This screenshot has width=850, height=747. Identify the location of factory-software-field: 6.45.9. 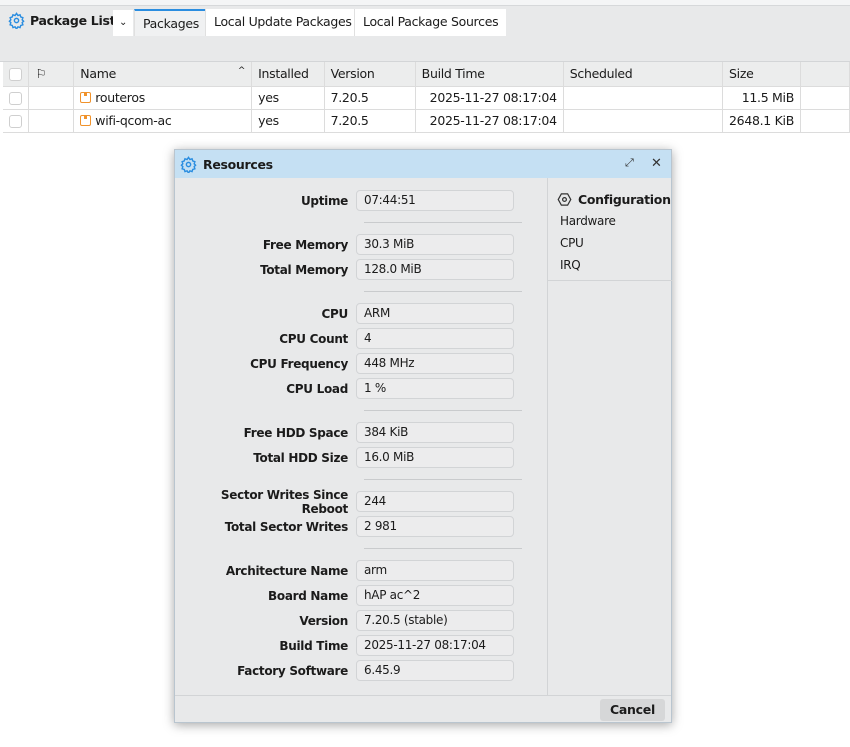
(435, 670).